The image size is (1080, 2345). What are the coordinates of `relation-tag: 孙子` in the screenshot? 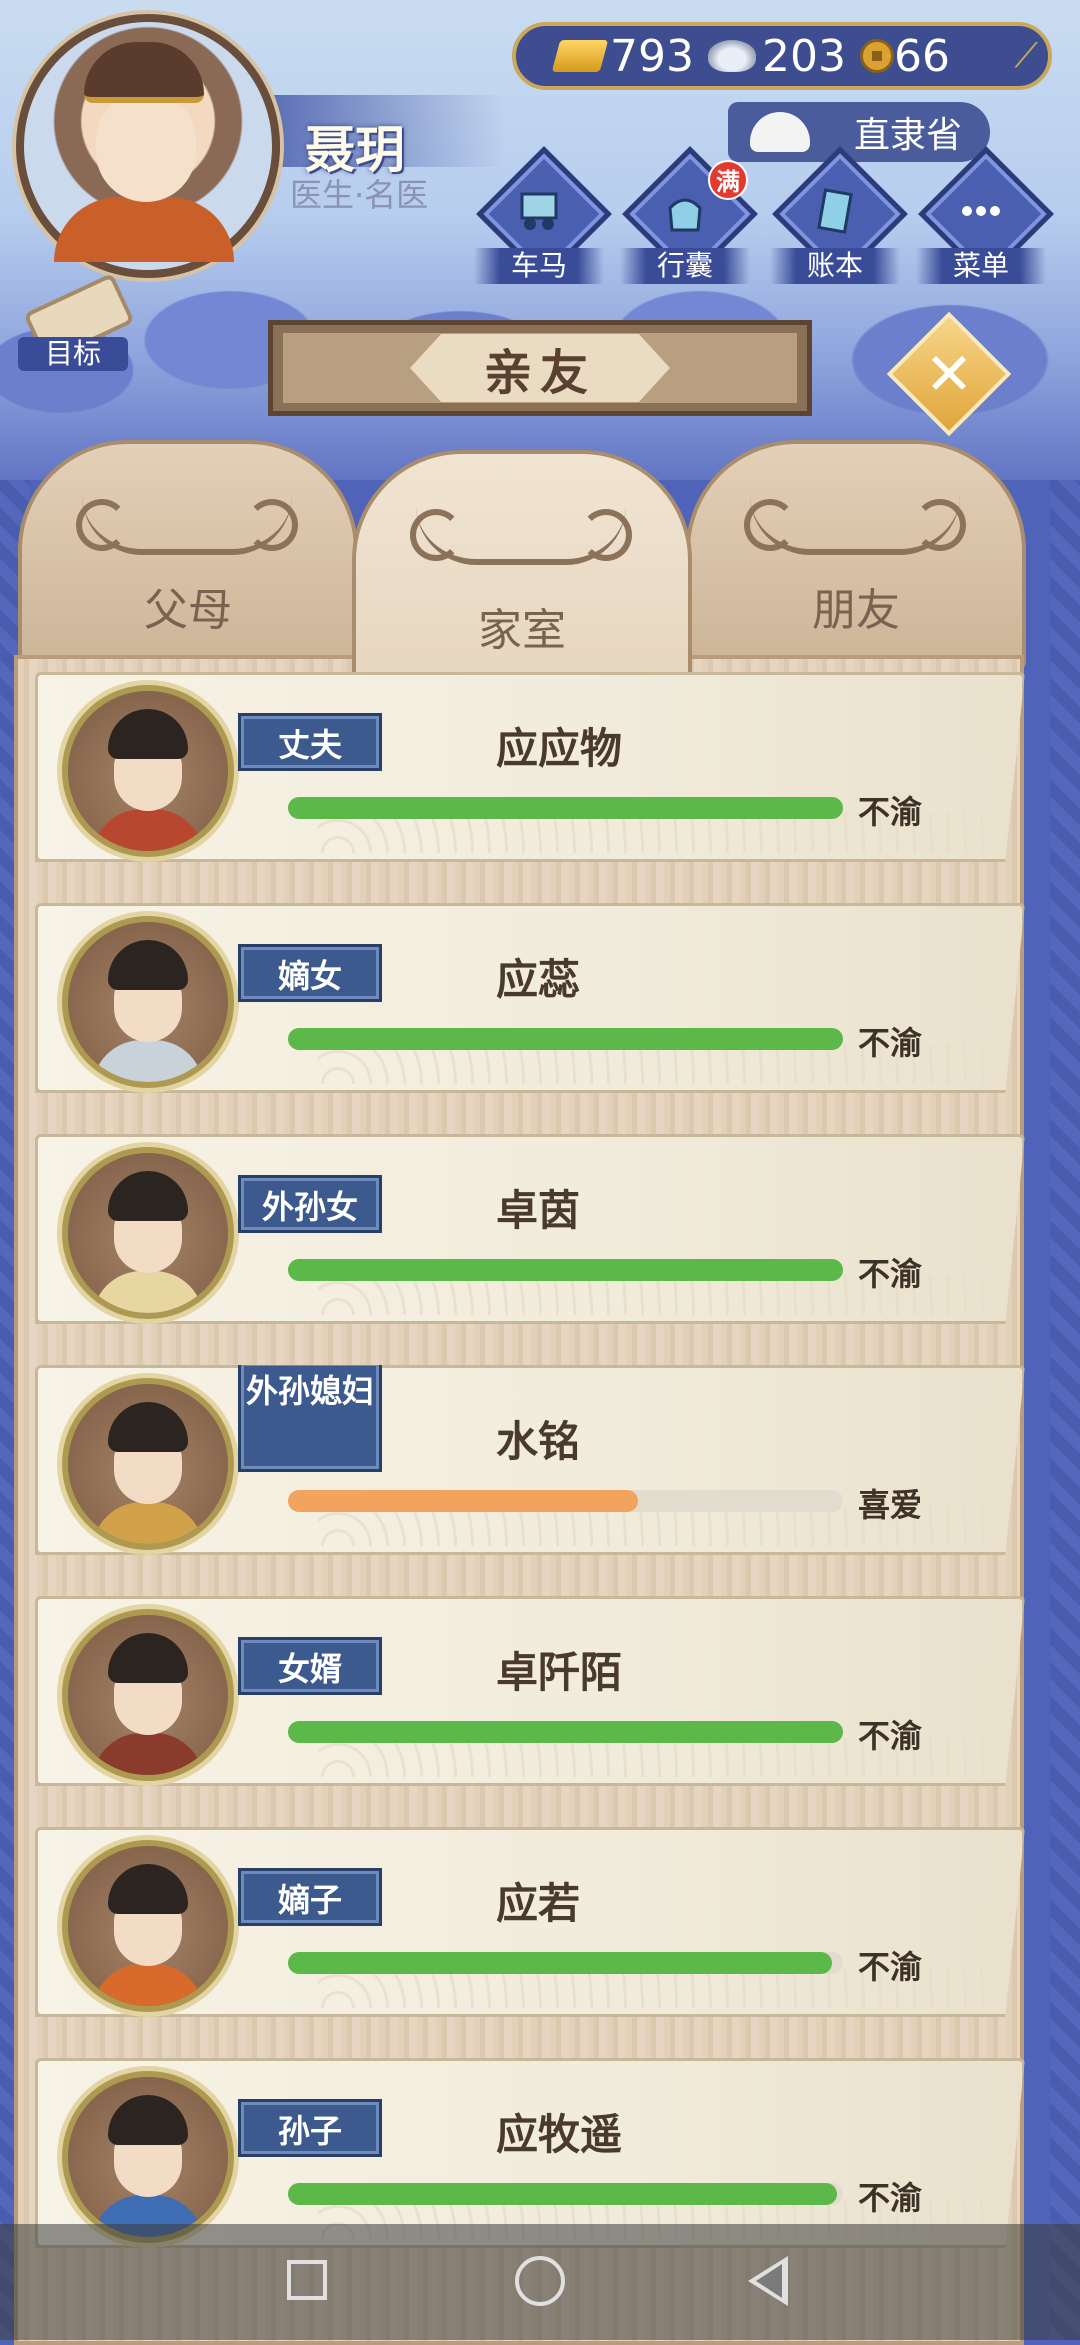 It's located at (310, 2128).